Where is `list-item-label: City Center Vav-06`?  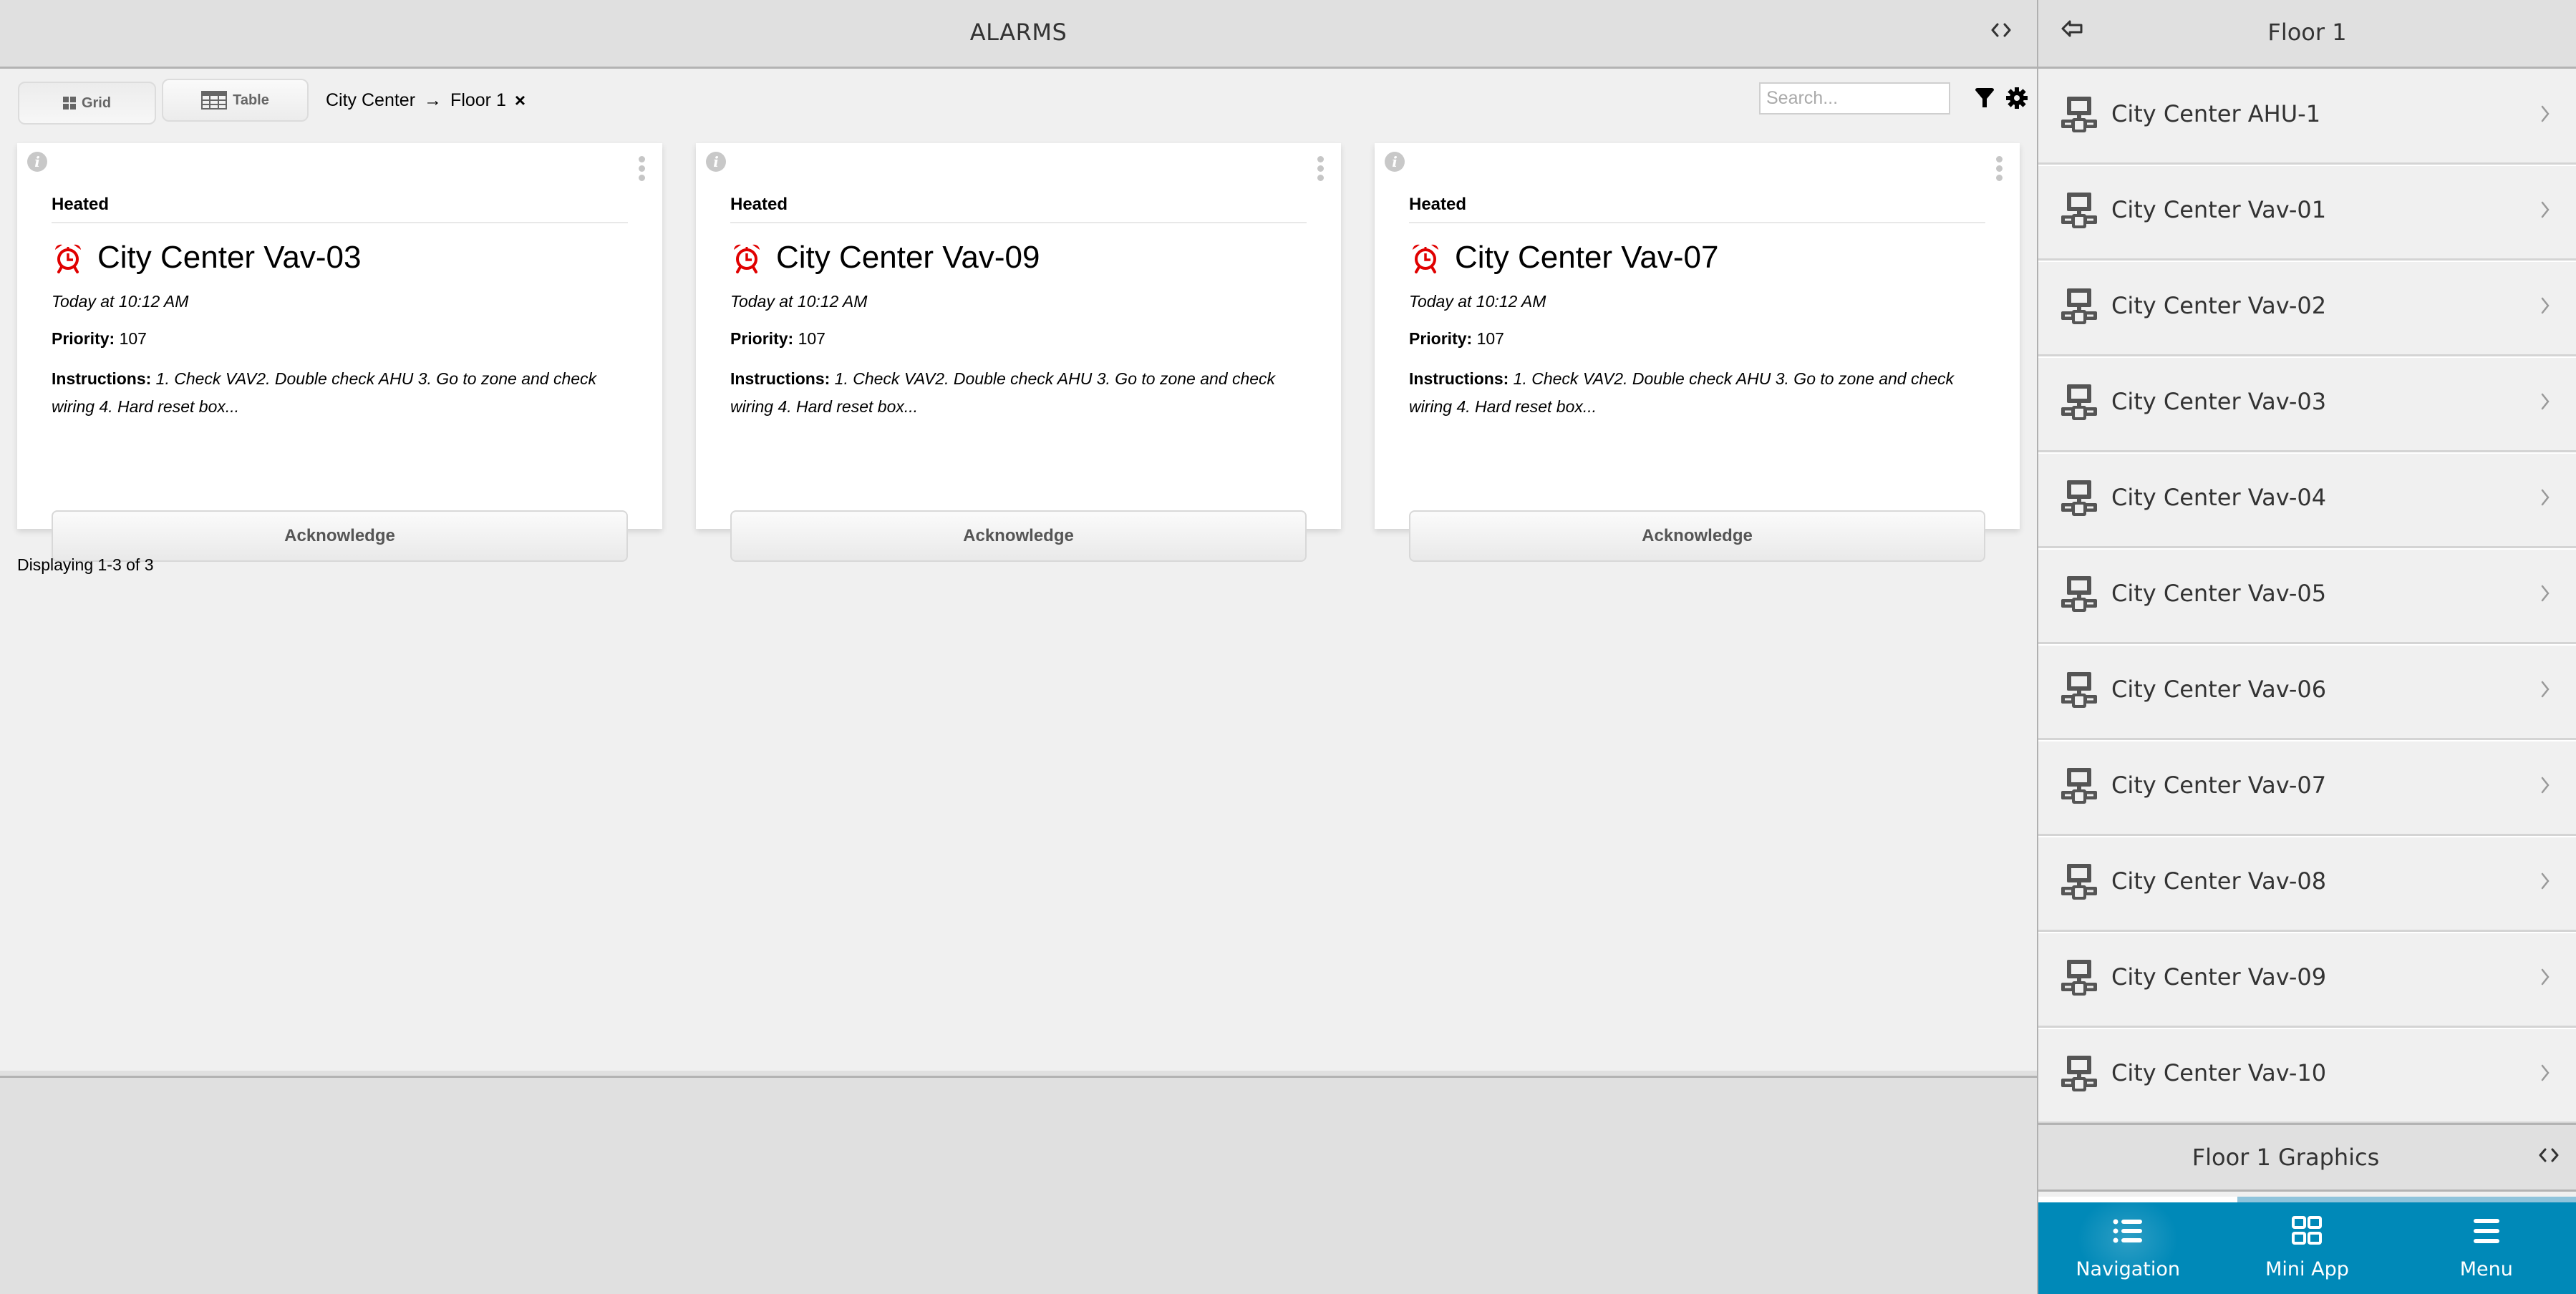
list-item-label: City Center Vav-06 is located at coordinates (2219, 689).